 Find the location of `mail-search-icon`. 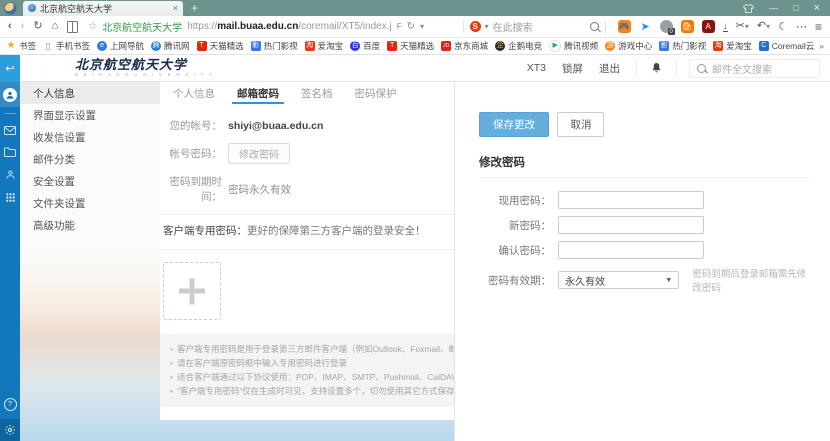

mail-search-icon is located at coordinates (701, 68).